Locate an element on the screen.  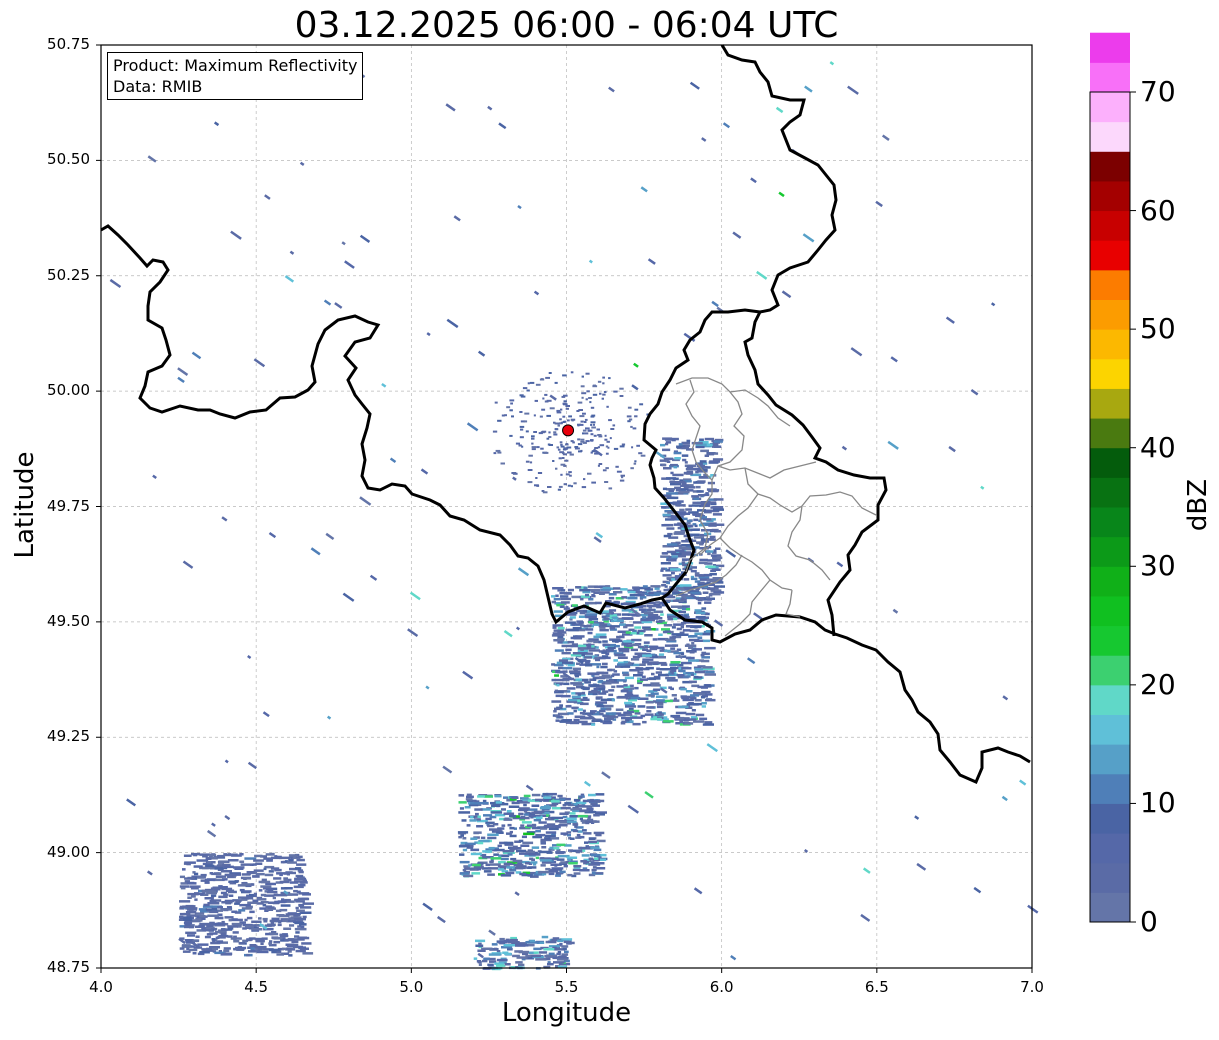
colorbar-tick-label: 50 is located at coordinates (1158, 329).